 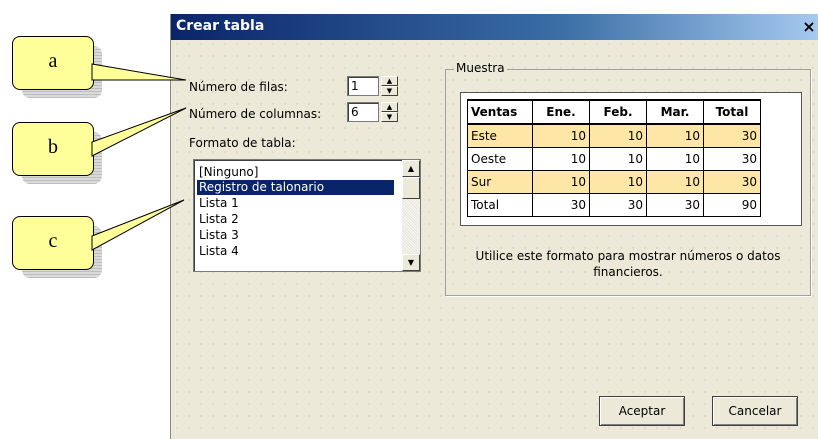 What do you see at coordinates (675, 112) in the screenshot?
I see `header-cell: Mar.` at bounding box center [675, 112].